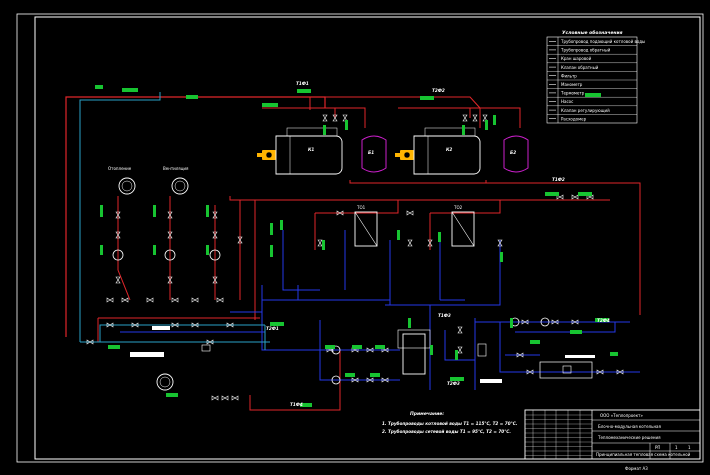 This screenshot has height=475, width=710. I want to click on legend-item: Трубопровод подающий котловой воды, so click(602, 41).